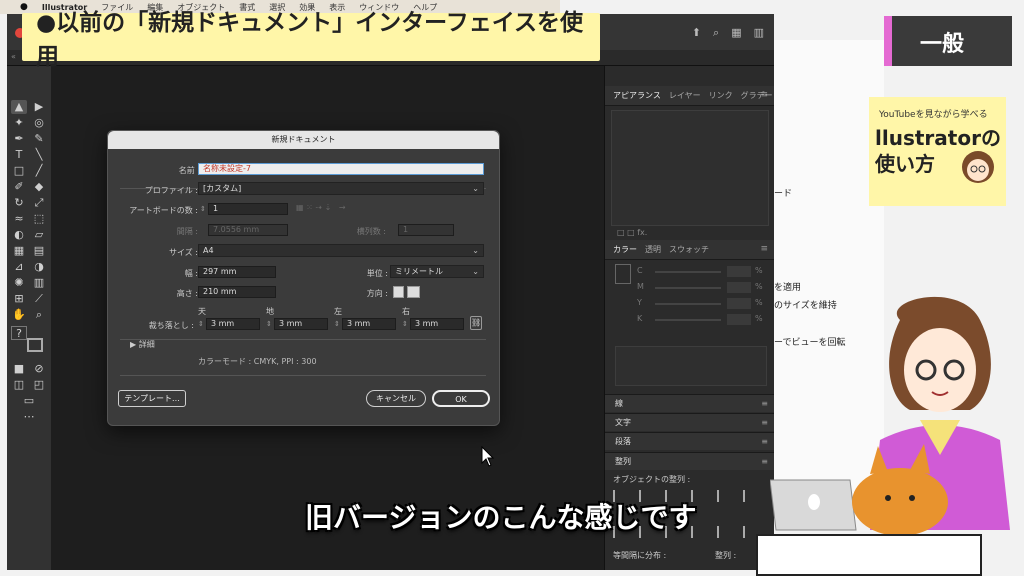 The height and width of the screenshot is (576, 1024). Describe the element at coordinates (19, 385) in the screenshot. I see `draw-mode-icon: ◫` at that location.